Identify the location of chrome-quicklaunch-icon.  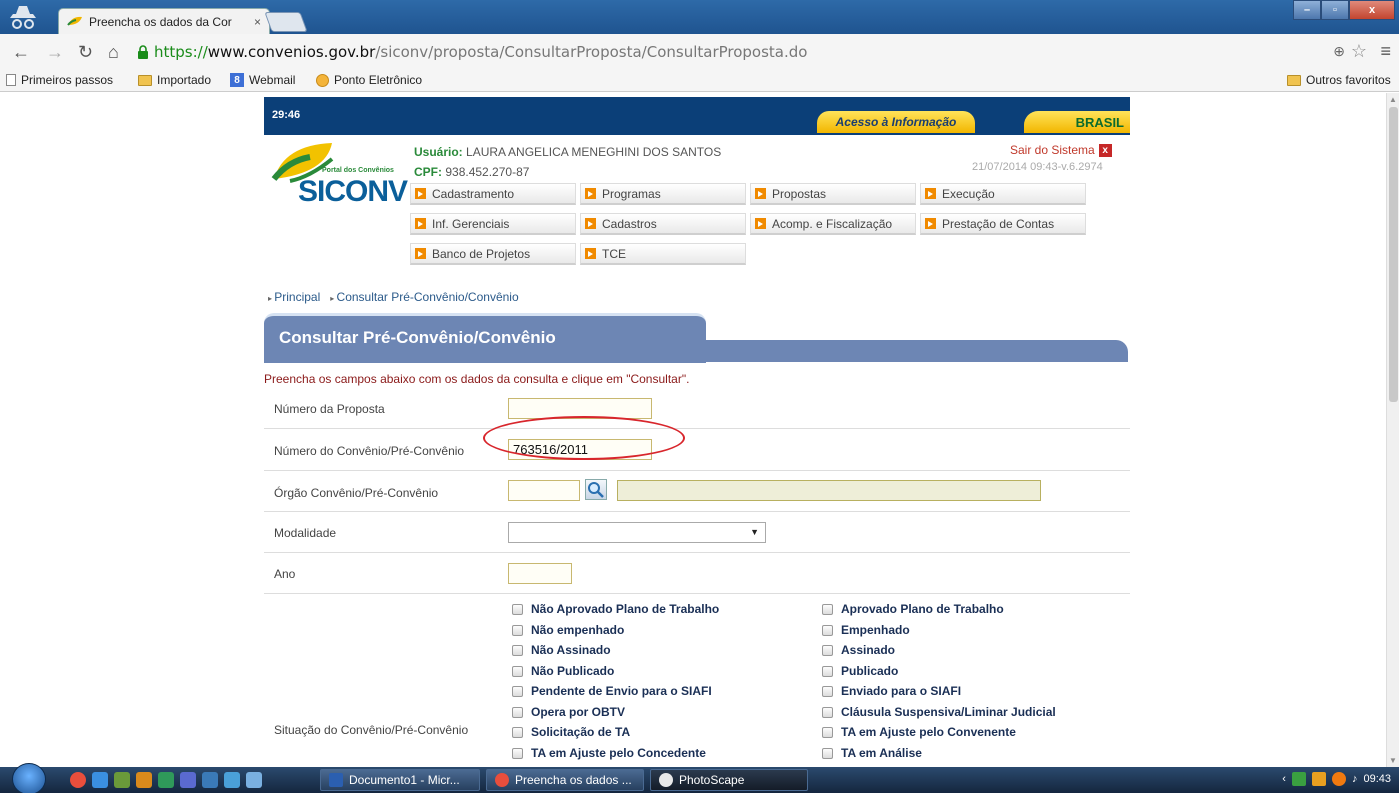
(78, 780).